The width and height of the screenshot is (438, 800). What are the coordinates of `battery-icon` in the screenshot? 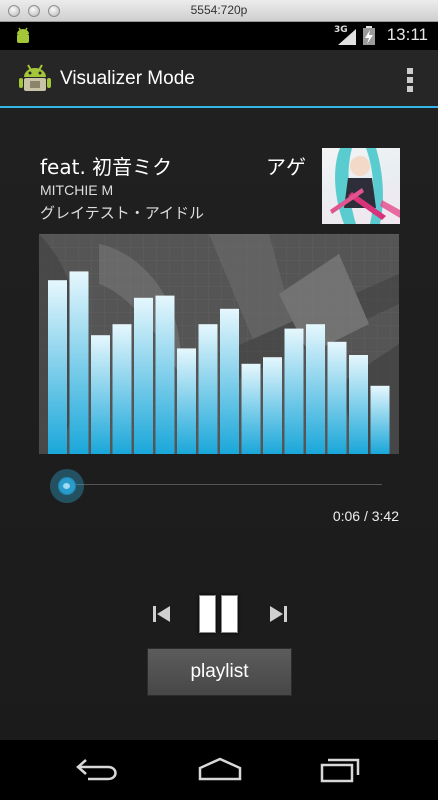 It's located at (369, 35).